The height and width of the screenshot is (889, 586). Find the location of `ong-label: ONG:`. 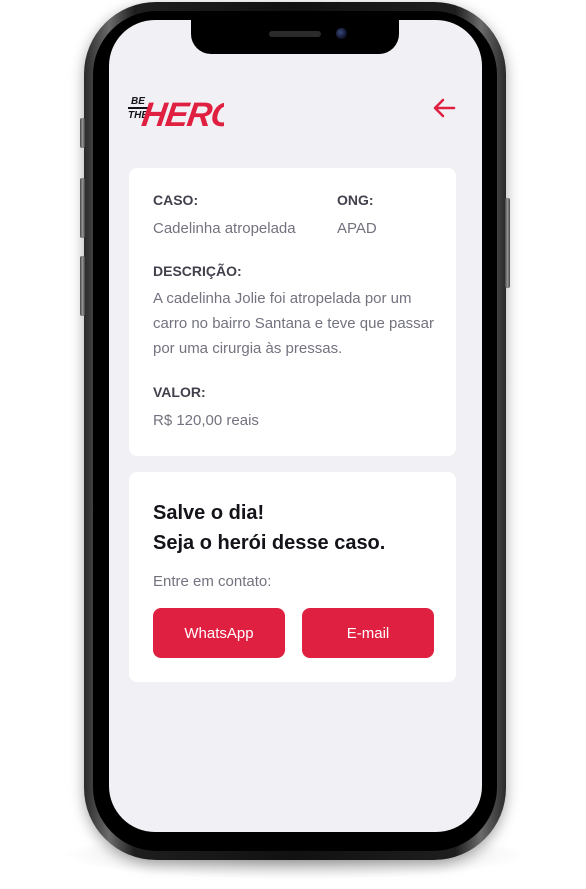

ong-label: ONG: is located at coordinates (355, 200).